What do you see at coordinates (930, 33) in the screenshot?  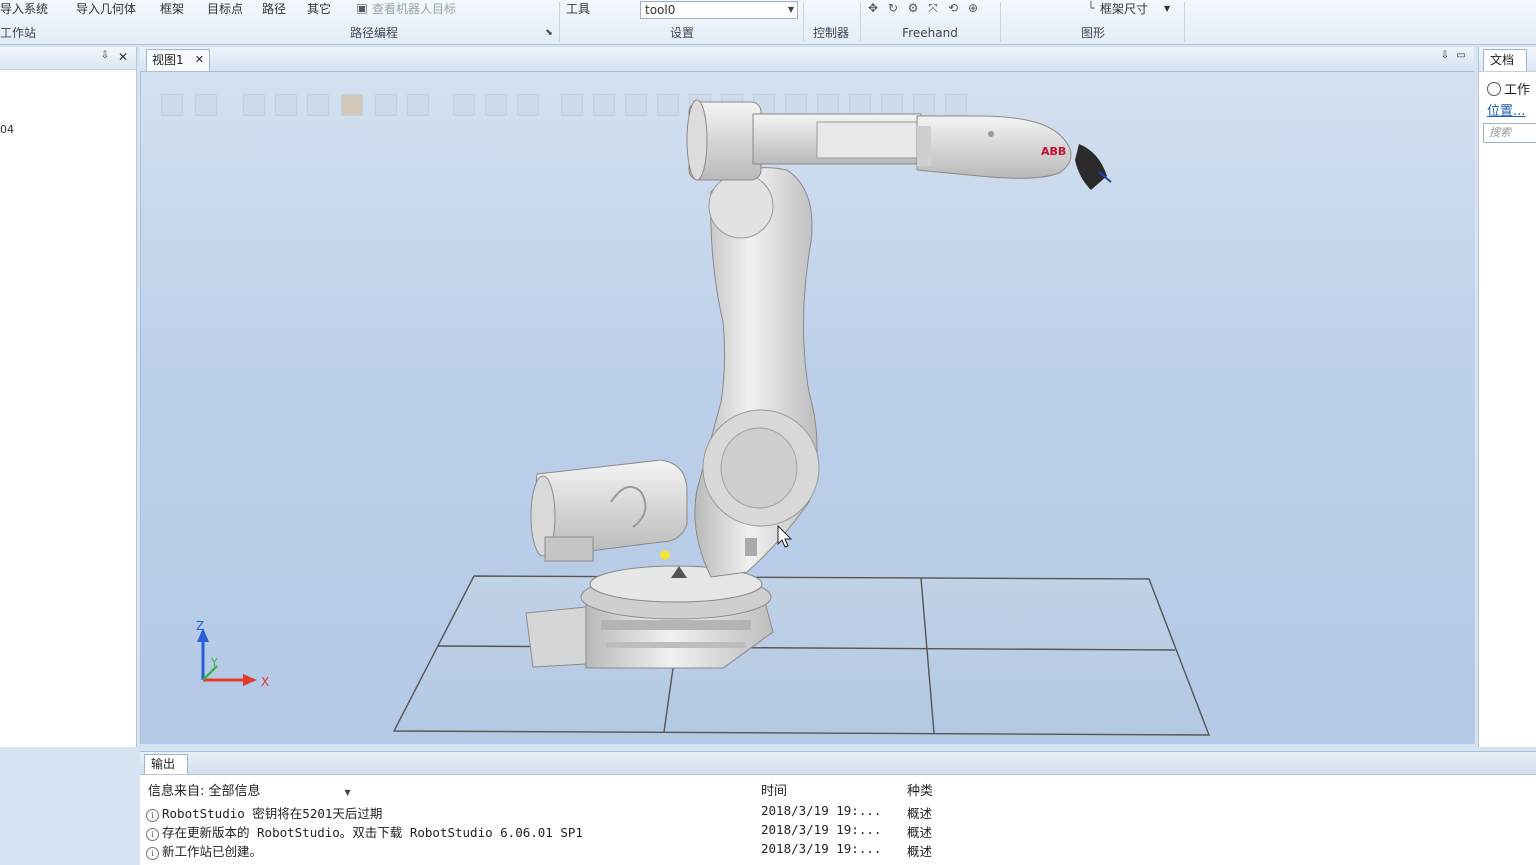 I see `group-freehand: Freehand` at bounding box center [930, 33].